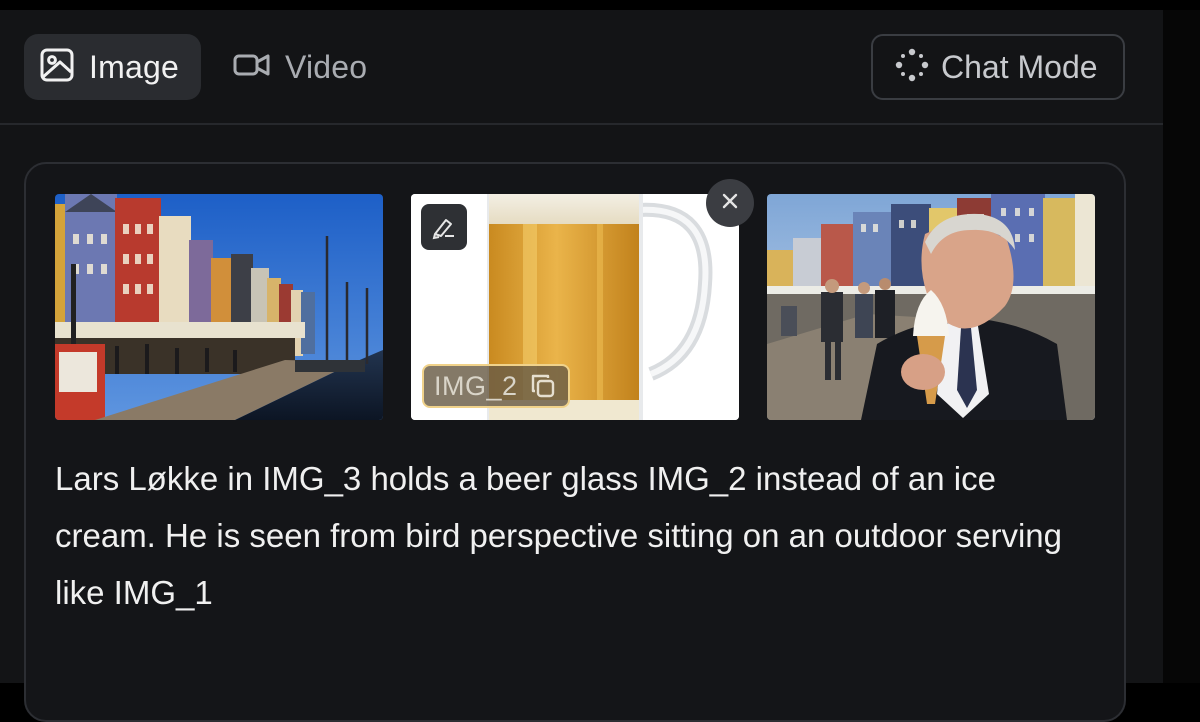 The width and height of the screenshot is (1200, 722). Describe the element at coordinates (912, 67) in the screenshot. I see `sparkle-dots-icon` at that location.